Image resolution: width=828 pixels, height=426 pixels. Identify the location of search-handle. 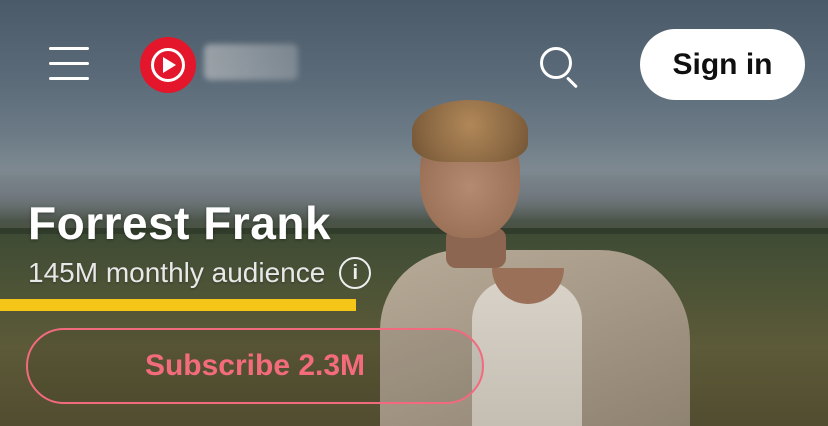
(571, 82).